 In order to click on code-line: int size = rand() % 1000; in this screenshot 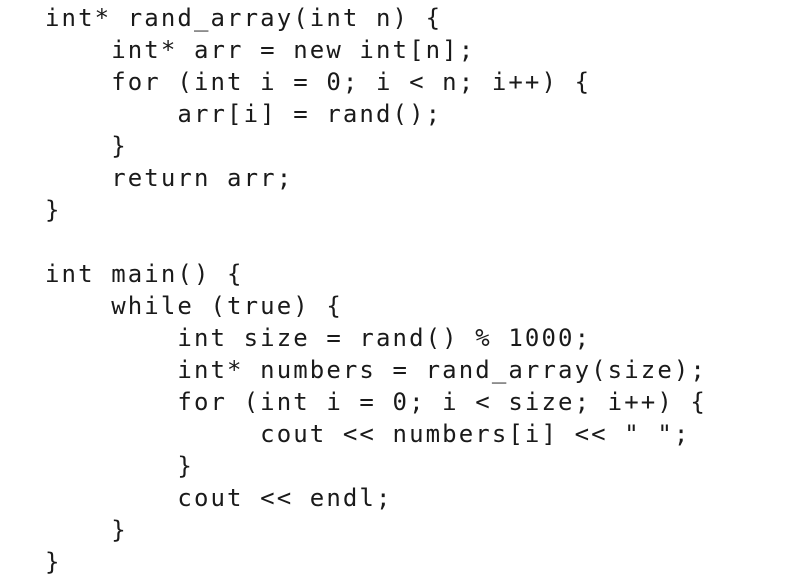, I will do `click(318, 338)`.